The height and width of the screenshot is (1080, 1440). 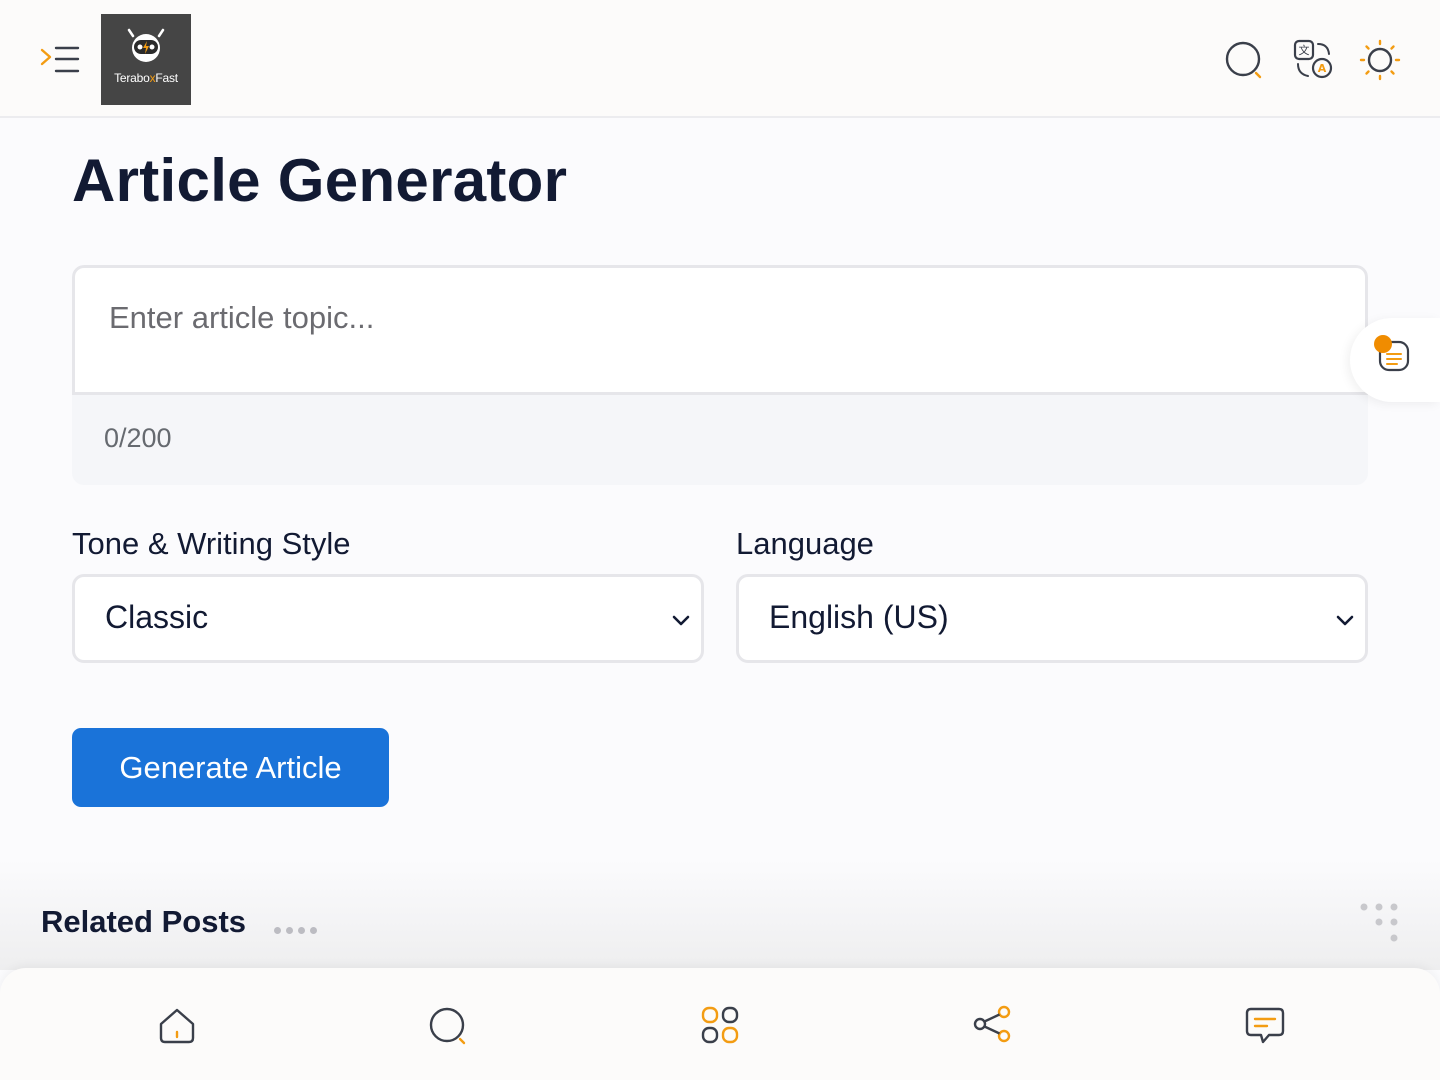 I want to click on tone-selected-value: Classic, so click(x=157, y=617).